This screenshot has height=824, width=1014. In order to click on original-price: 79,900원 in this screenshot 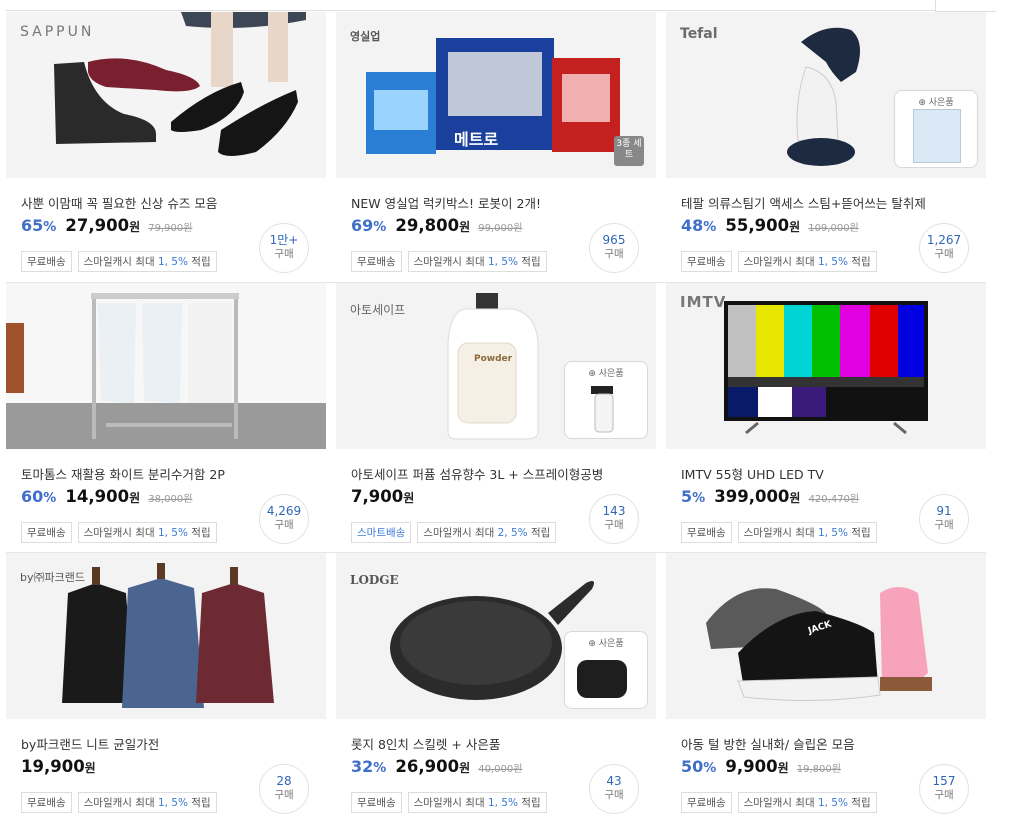, I will do `click(170, 228)`.